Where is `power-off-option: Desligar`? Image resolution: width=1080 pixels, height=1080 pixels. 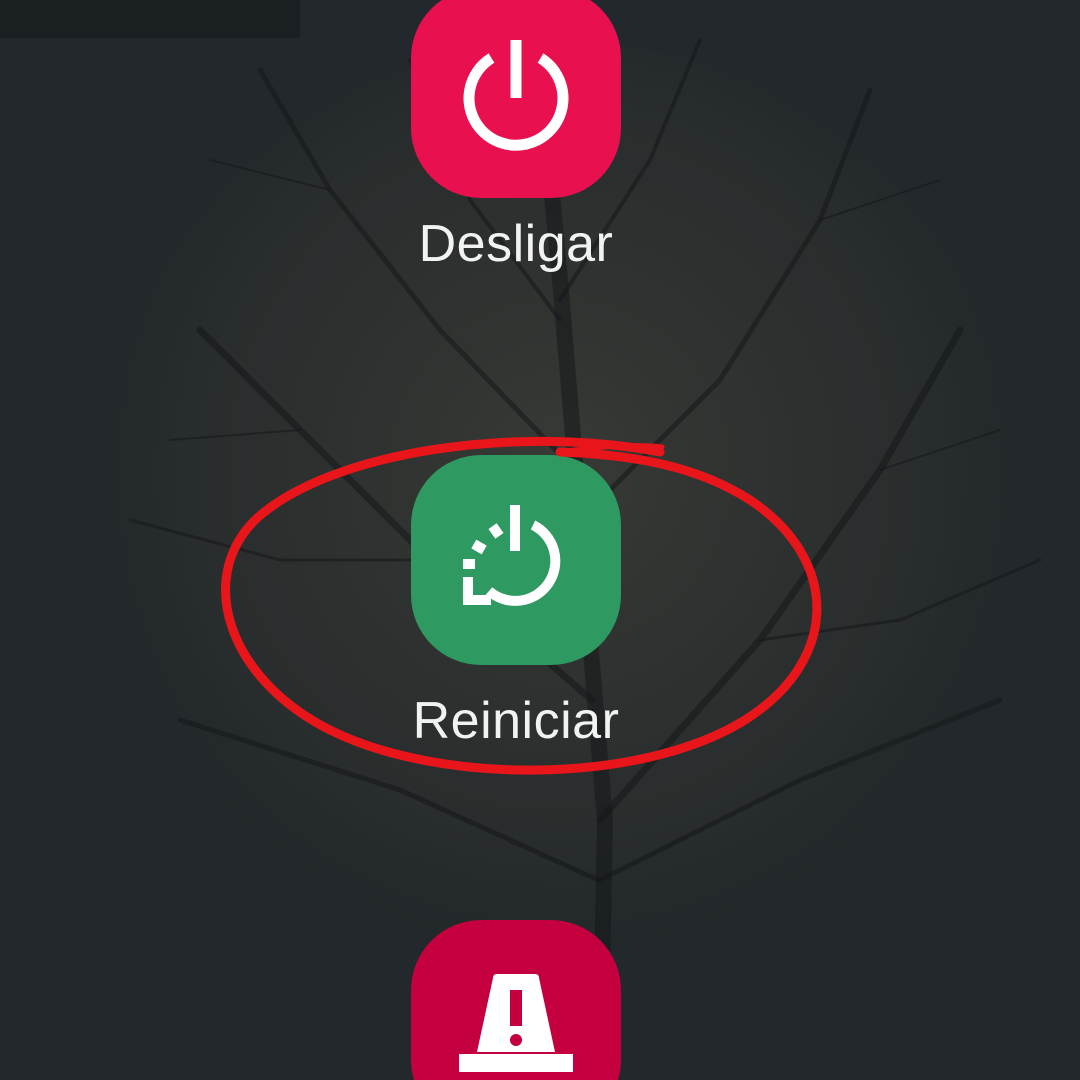 power-off-option: Desligar is located at coordinates (516, 144).